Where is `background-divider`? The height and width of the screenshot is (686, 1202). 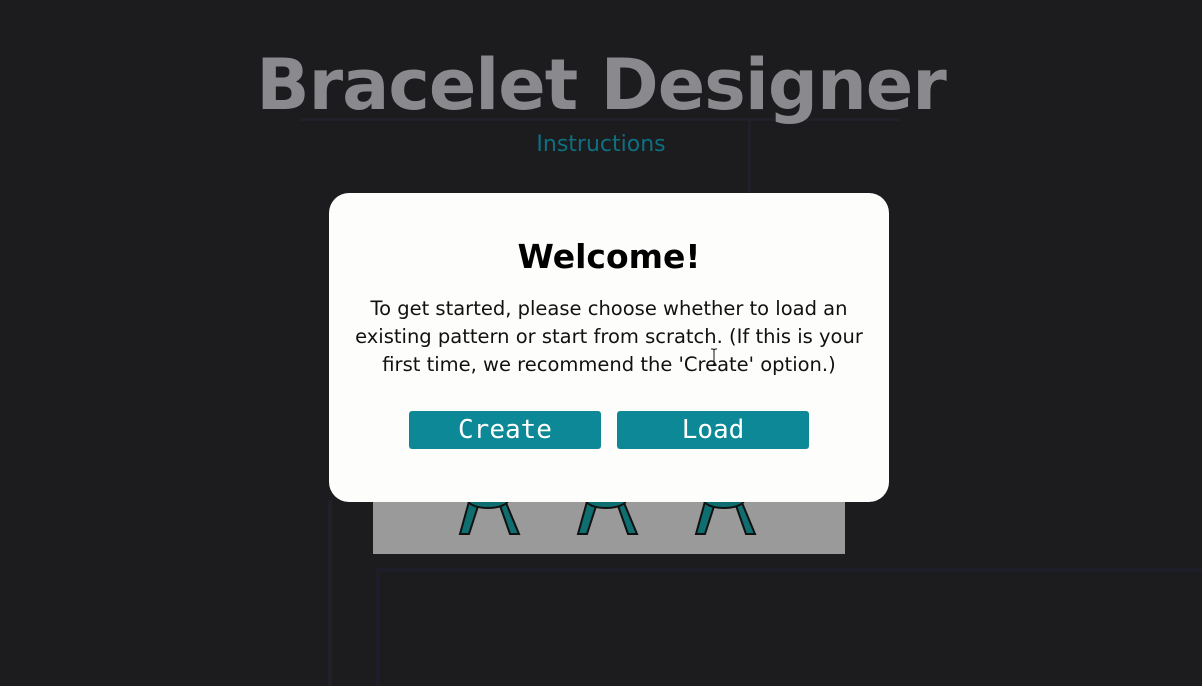
background-divider is located at coordinates (330, 593).